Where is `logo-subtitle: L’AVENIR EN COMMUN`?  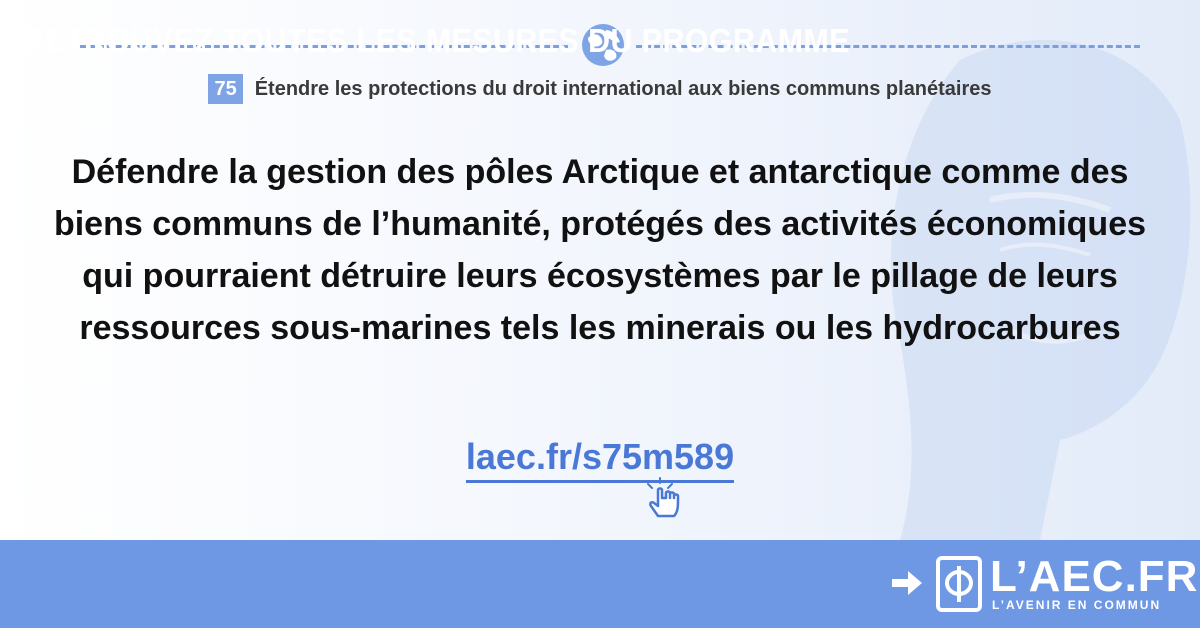
logo-subtitle: L’AVENIR EN COMMUN is located at coordinates (1077, 605).